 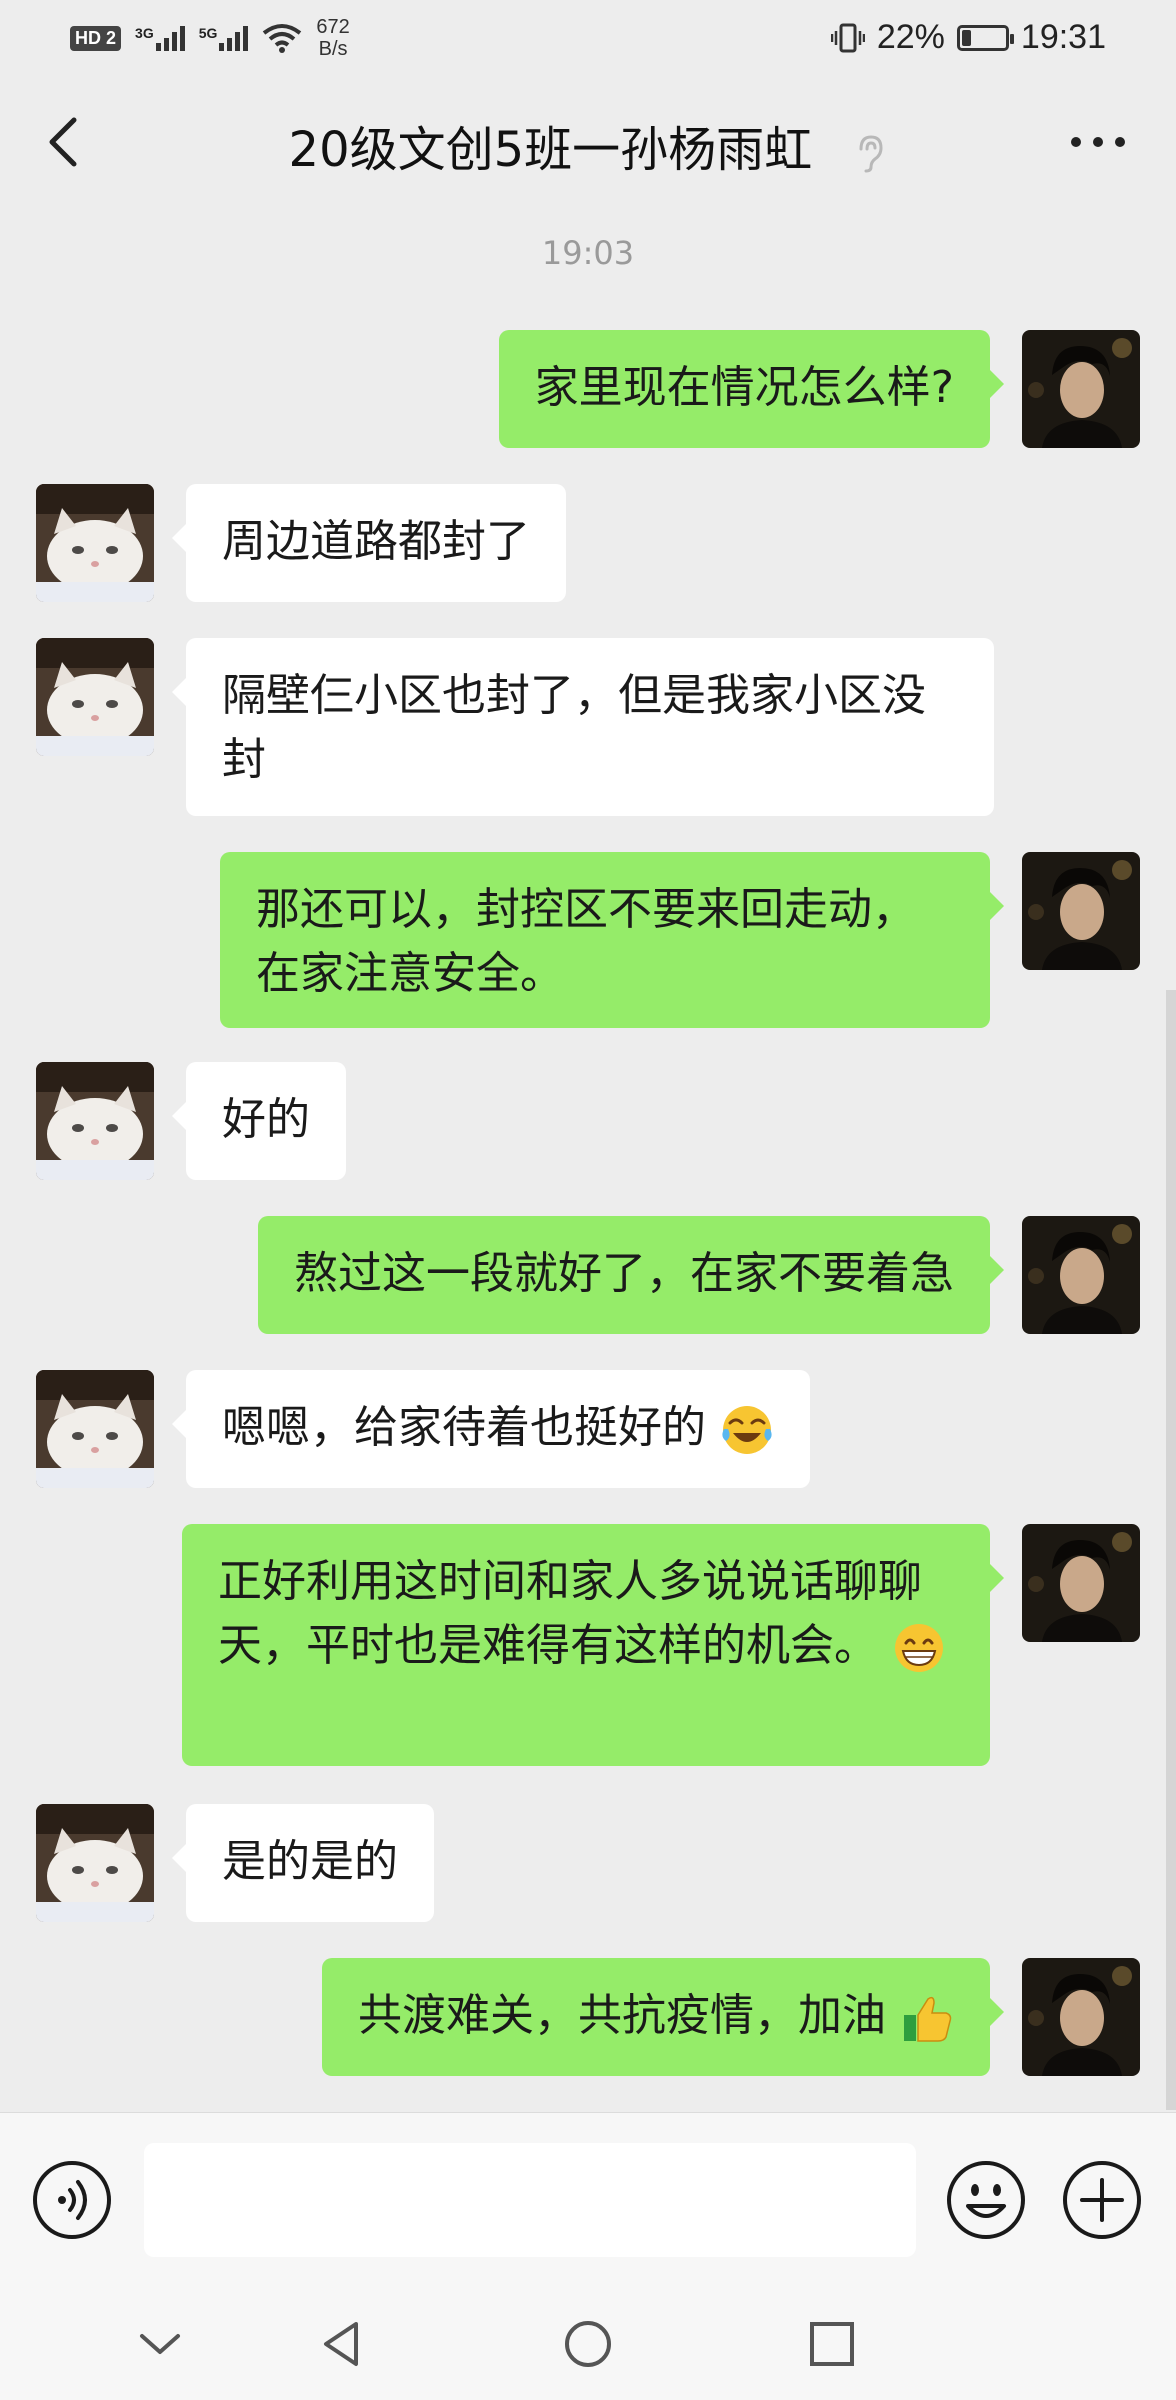 I want to click on home-circle-icon, so click(x=588, y=2344).